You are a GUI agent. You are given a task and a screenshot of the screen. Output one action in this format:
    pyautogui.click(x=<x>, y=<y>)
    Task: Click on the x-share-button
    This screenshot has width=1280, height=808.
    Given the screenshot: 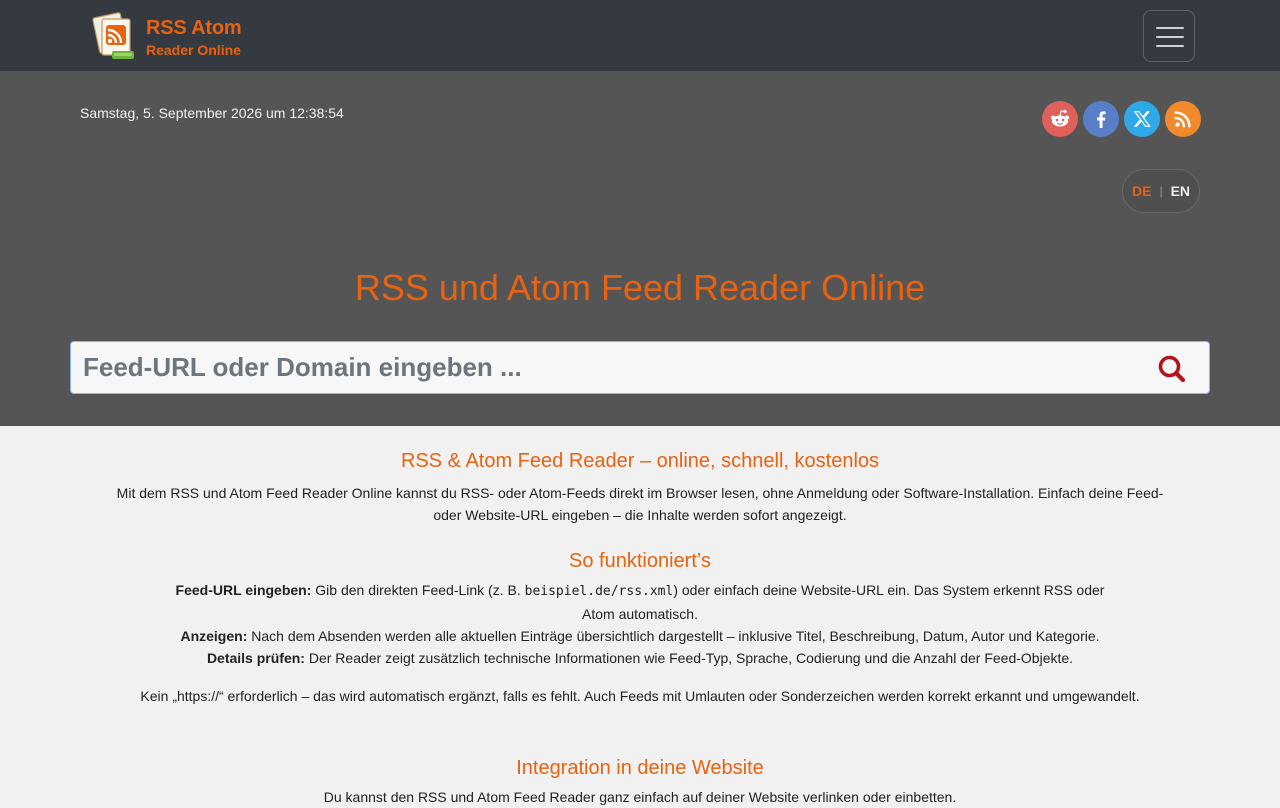 What is the action you would take?
    pyautogui.click(x=1142, y=119)
    